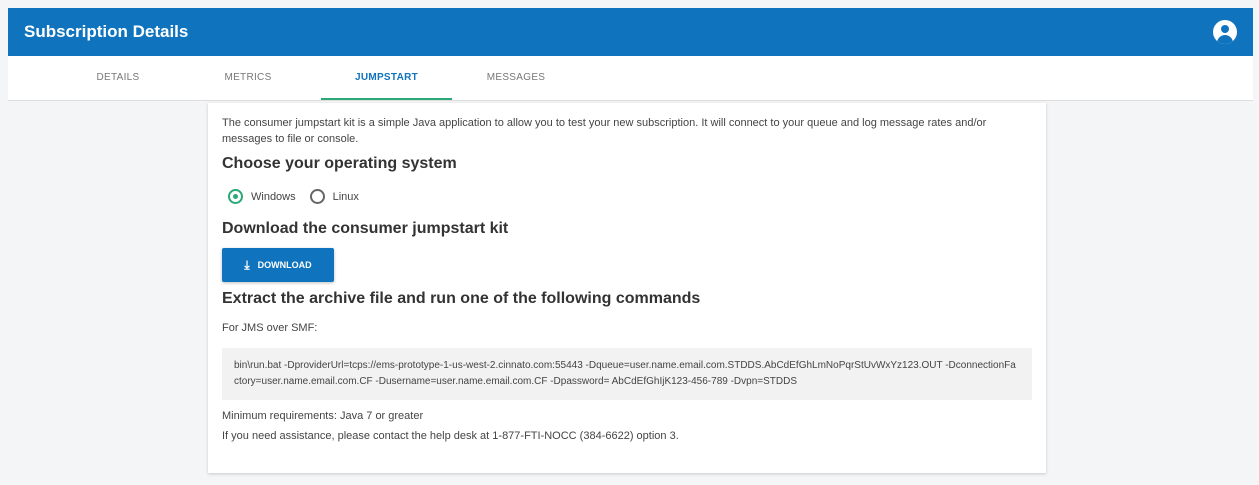 Image resolution: width=1259 pixels, height=485 pixels. I want to click on radio-unchecked-icon, so click(317, 196).